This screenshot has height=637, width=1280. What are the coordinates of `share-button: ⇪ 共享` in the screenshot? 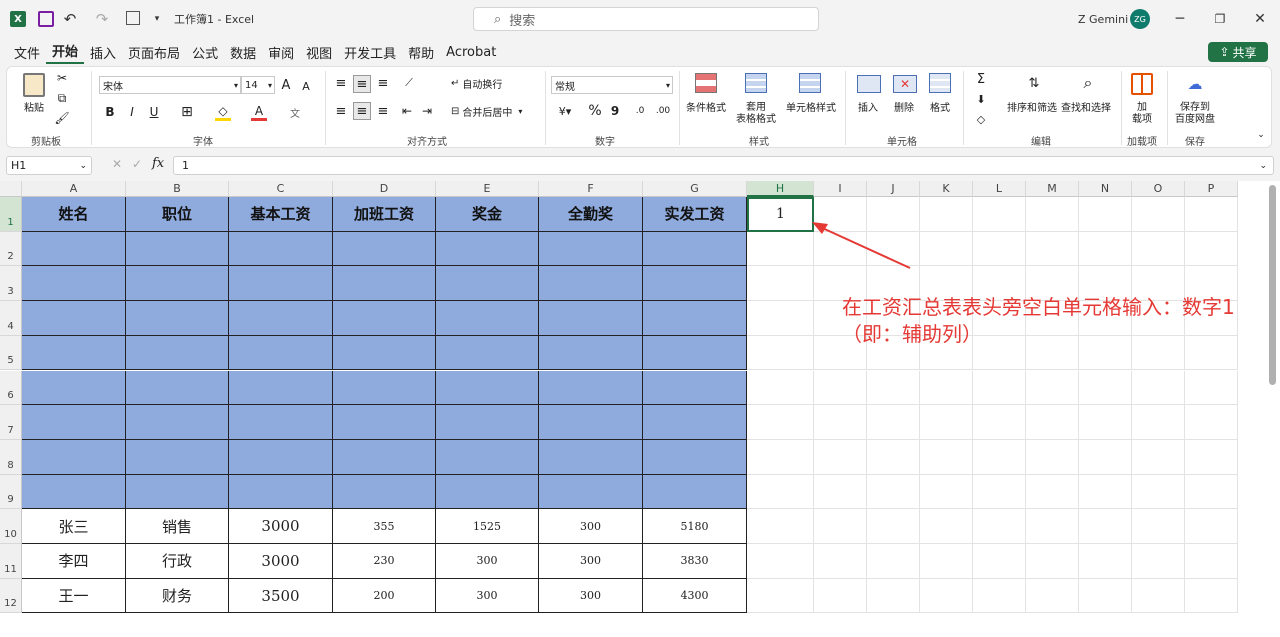 It's located at (1238, 52).